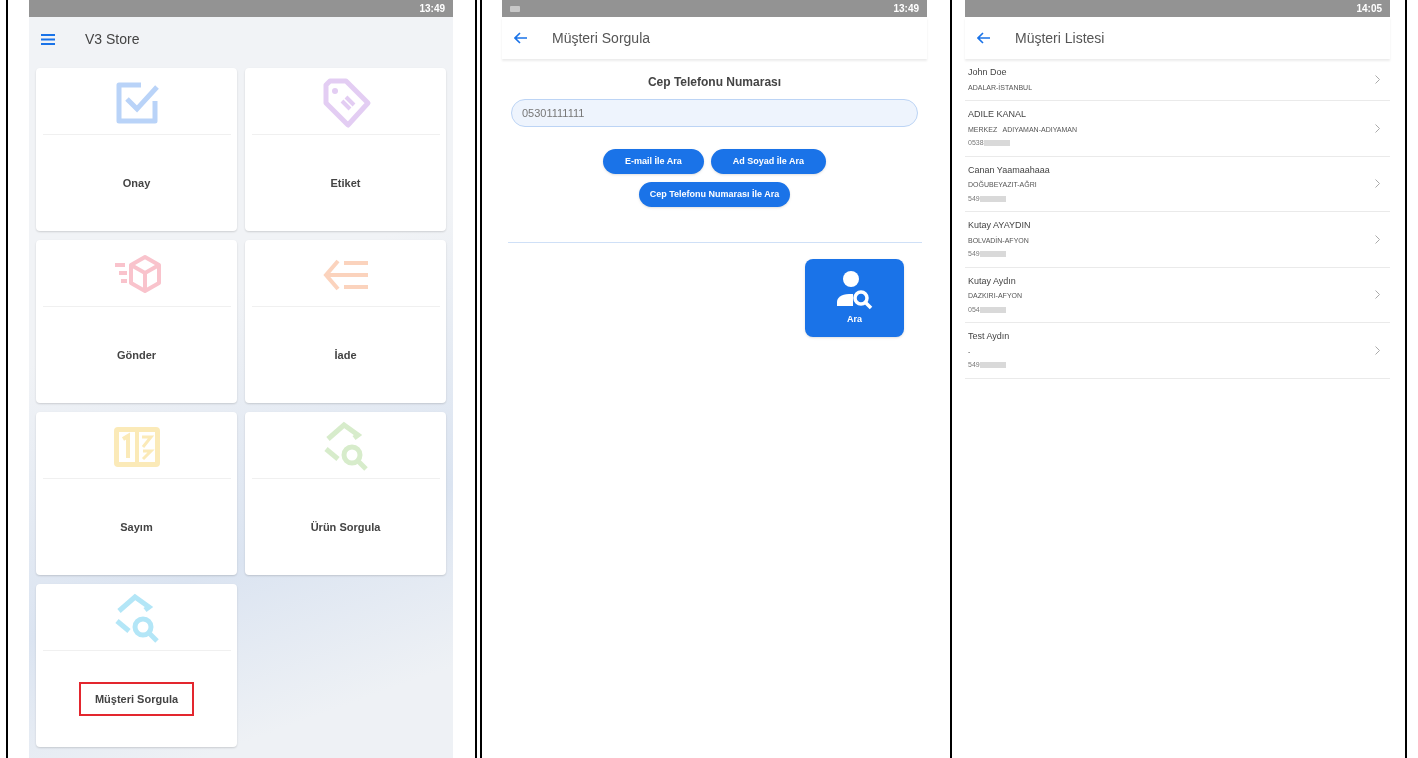 The image size is (1418, 758). I want to click on search-option-button: E-mail İle Ara, so click(653, 161).